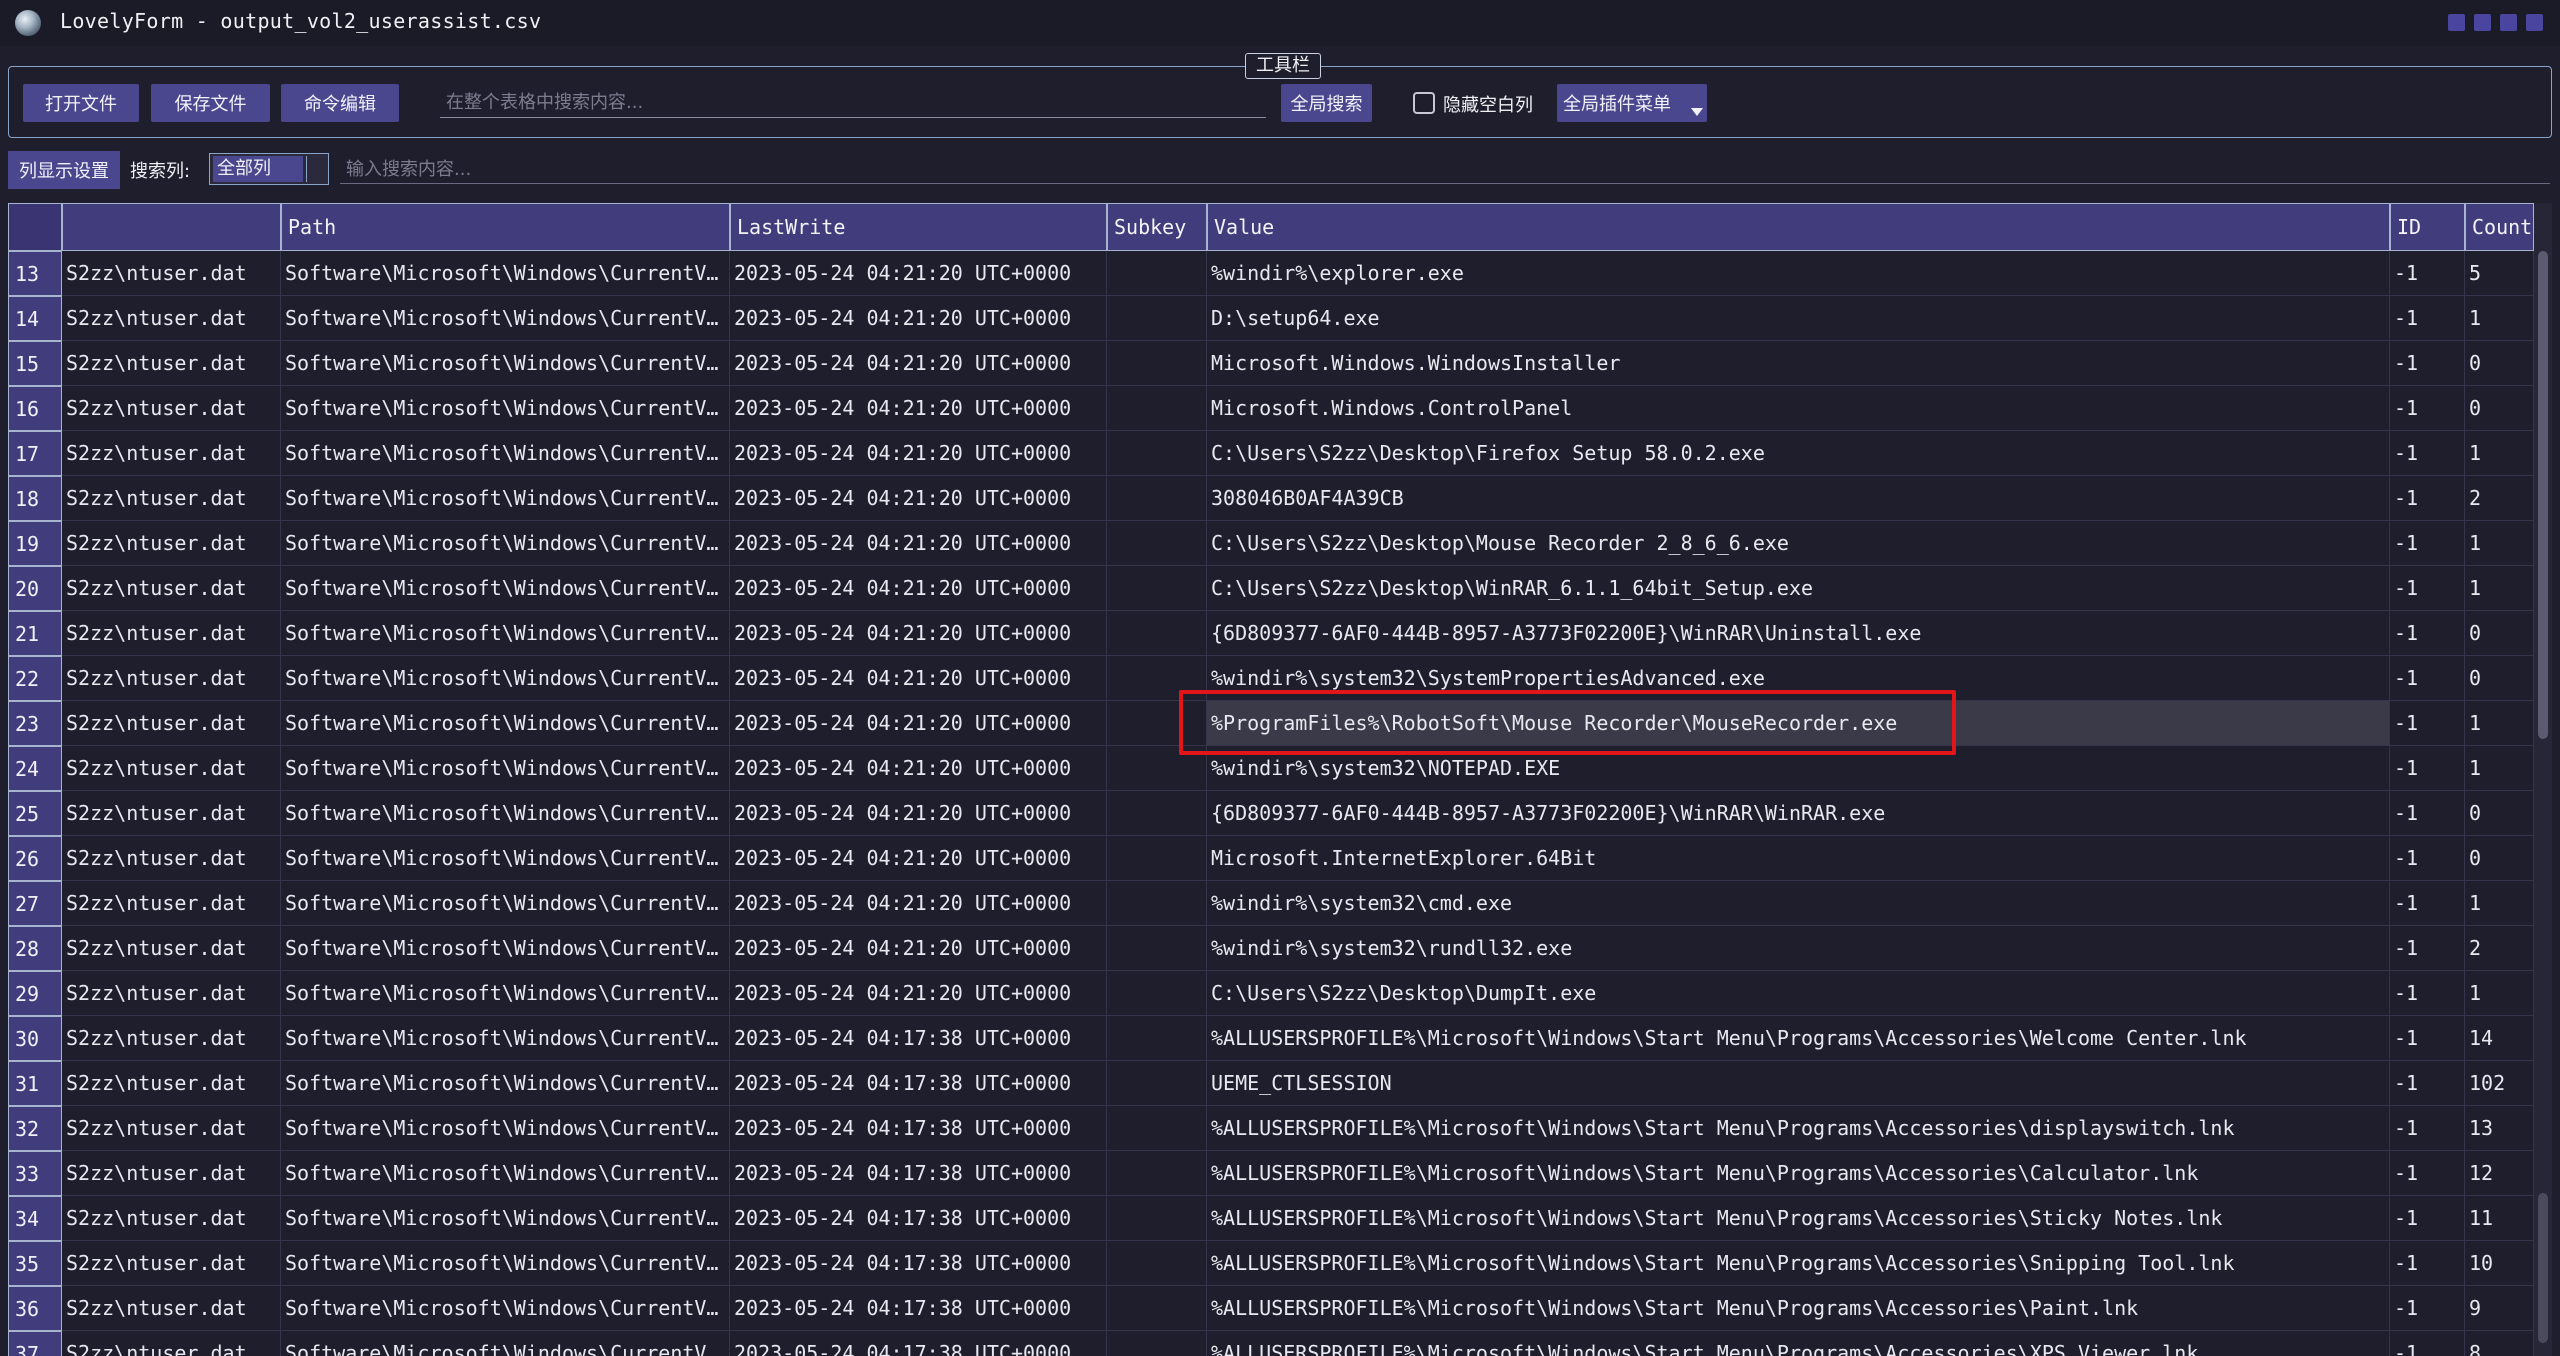 The width and height of the screenshot is (2560, 1356). I want to click on row-number: 22, so click(35, 678).